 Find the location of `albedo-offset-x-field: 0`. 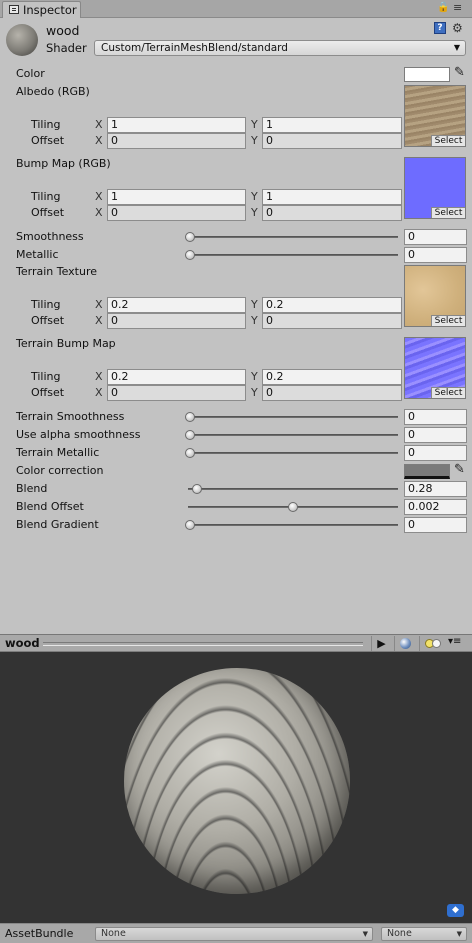

albedo-offset-x-field: 0 is located at coordinates (176, 141).